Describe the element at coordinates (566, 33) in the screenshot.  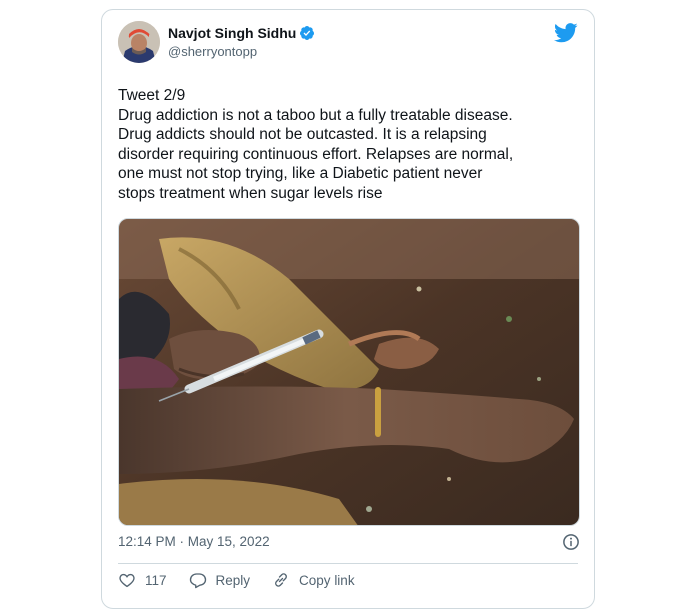
I see `twitter-bird-icon` at that location.